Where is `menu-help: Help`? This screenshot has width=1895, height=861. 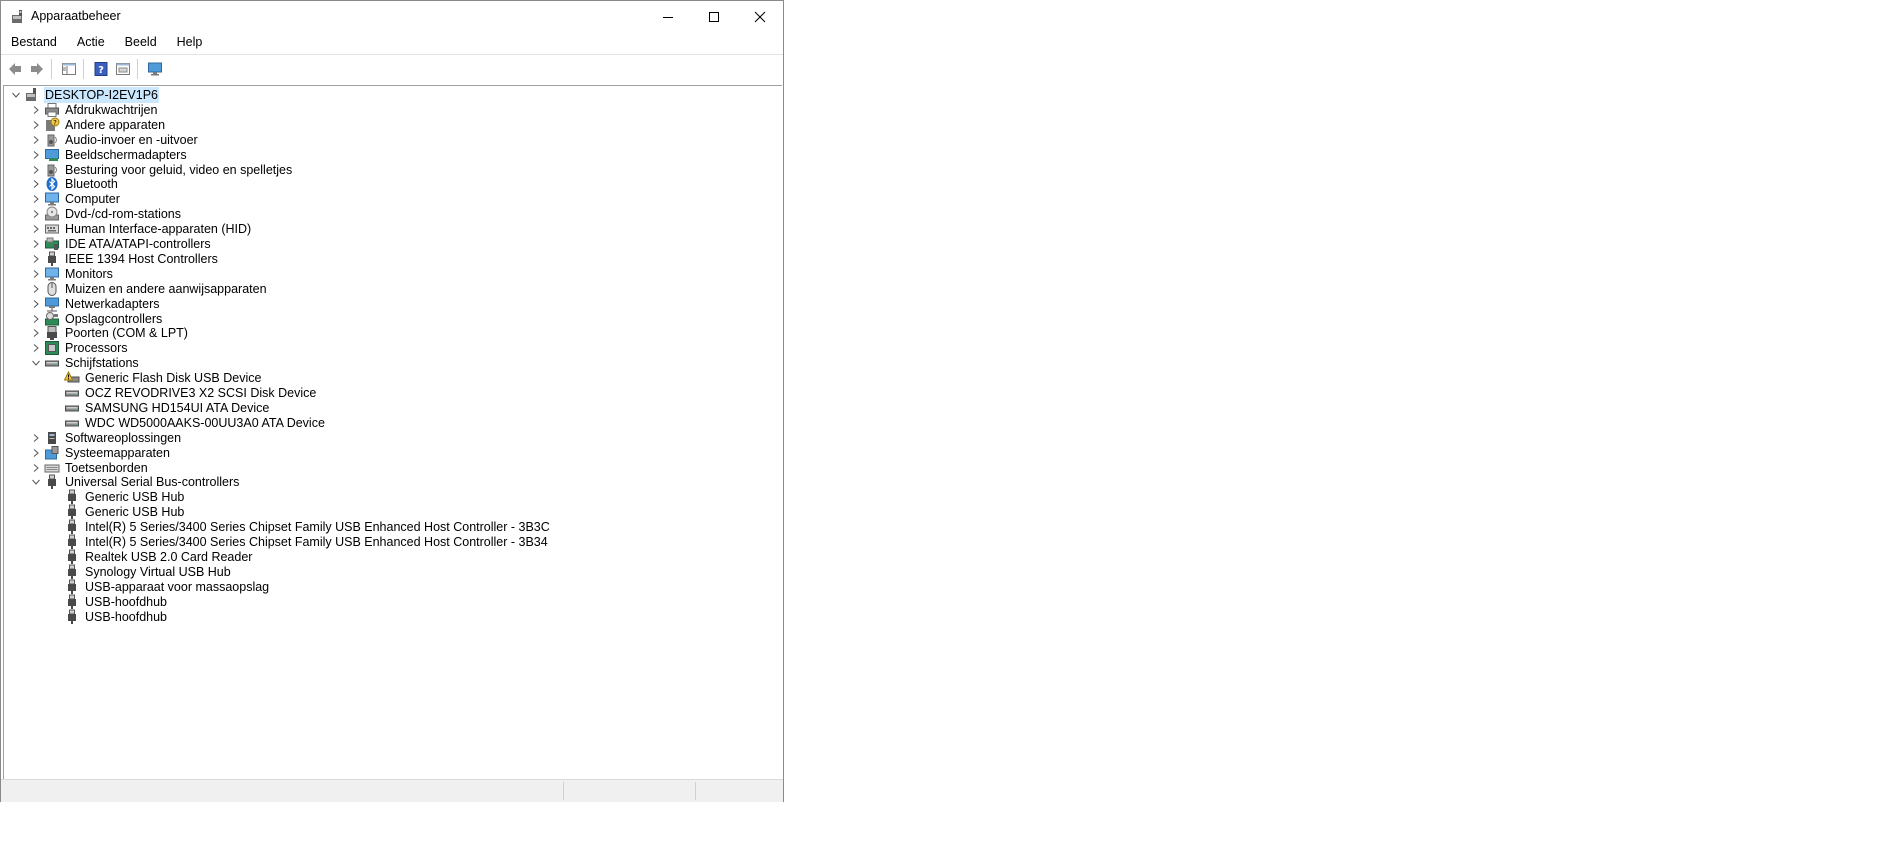
menu-help: Help is located at coordinates (190, 43).